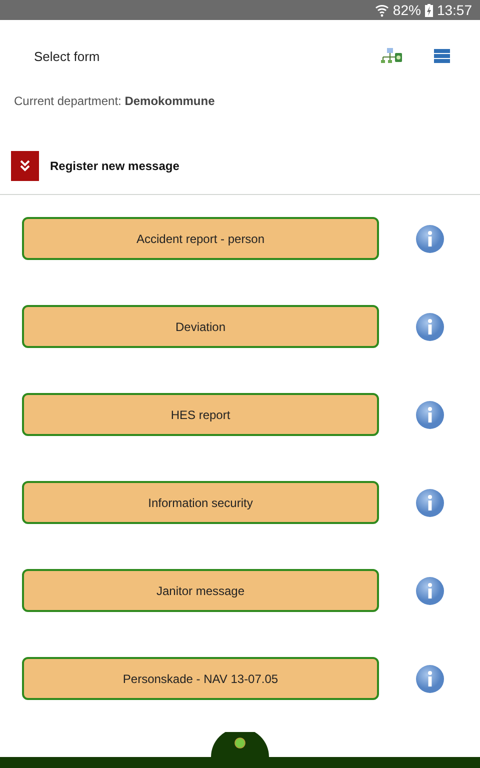  I want to click on battery-charging-icon, so click(428, 10).